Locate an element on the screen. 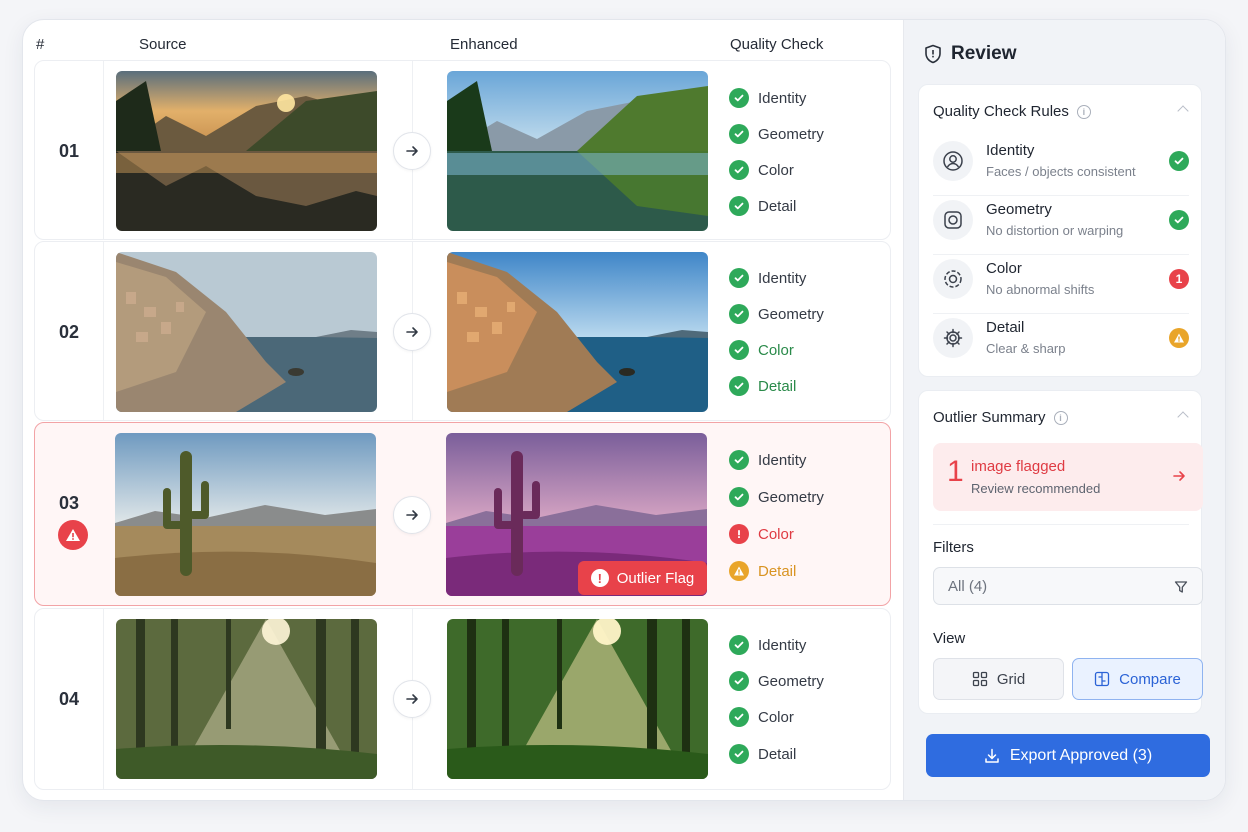  row-number: 01 is located at coordinates (69, 151).